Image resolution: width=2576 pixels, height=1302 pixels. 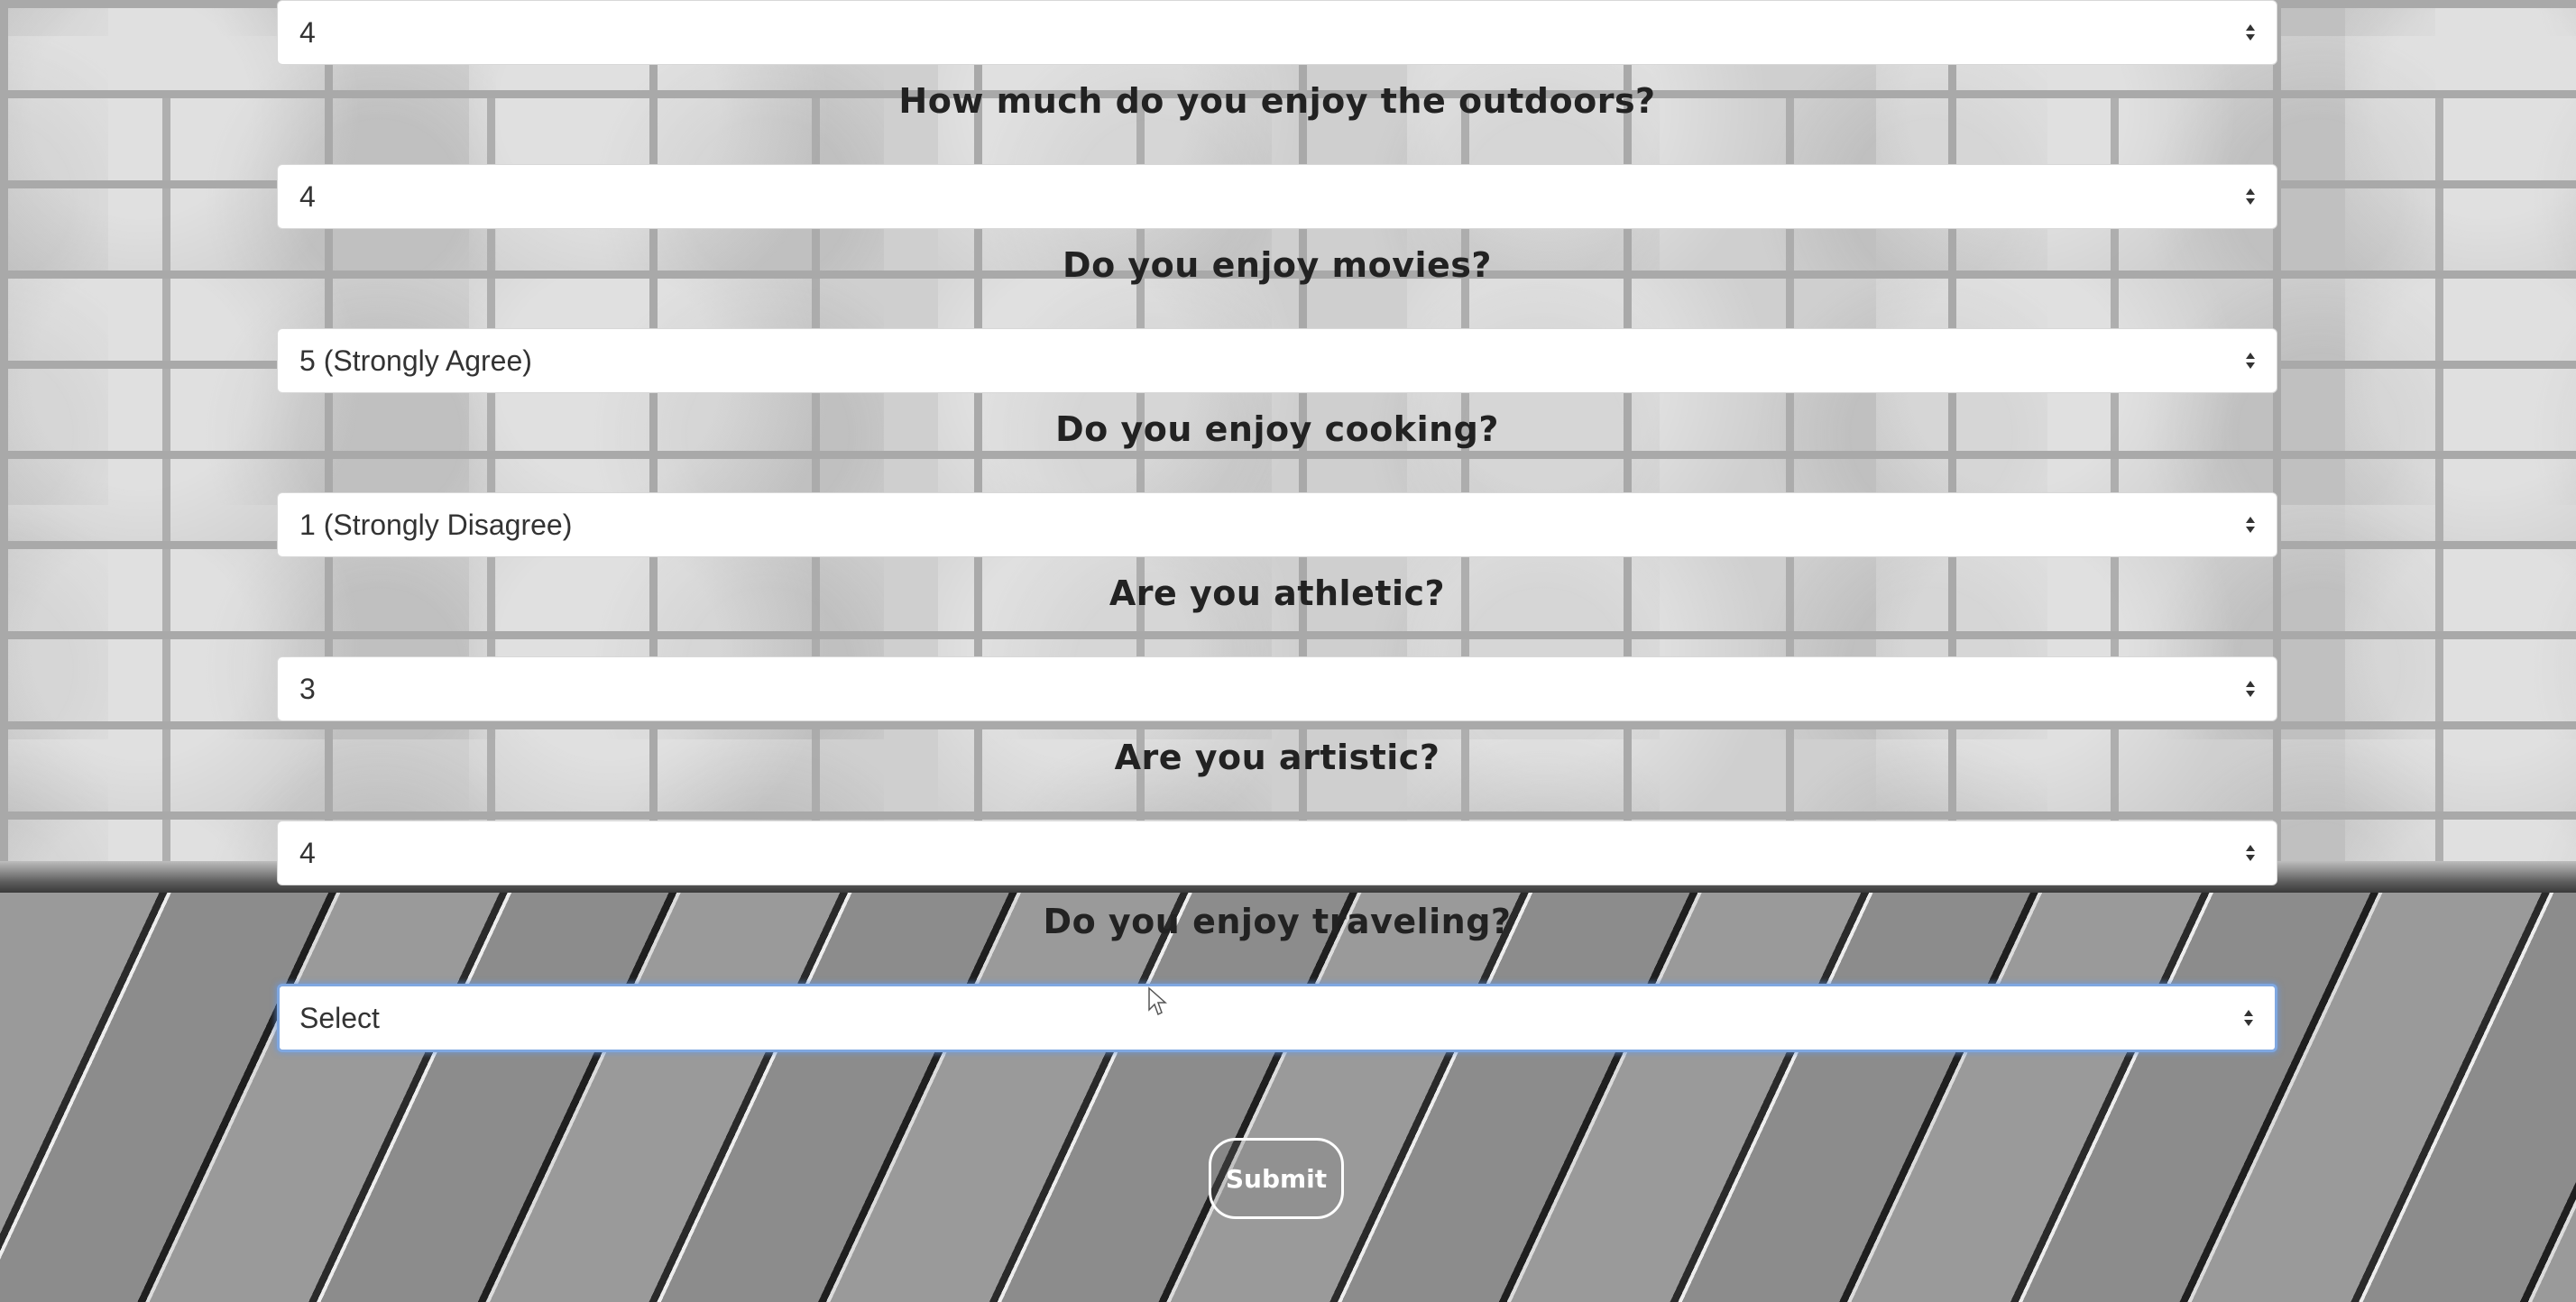 What do you see at coordinates (436, 524) in the screenshot?
I see `select-value: 1 (Strongly Disagree)` at bounding box center [436, 524].